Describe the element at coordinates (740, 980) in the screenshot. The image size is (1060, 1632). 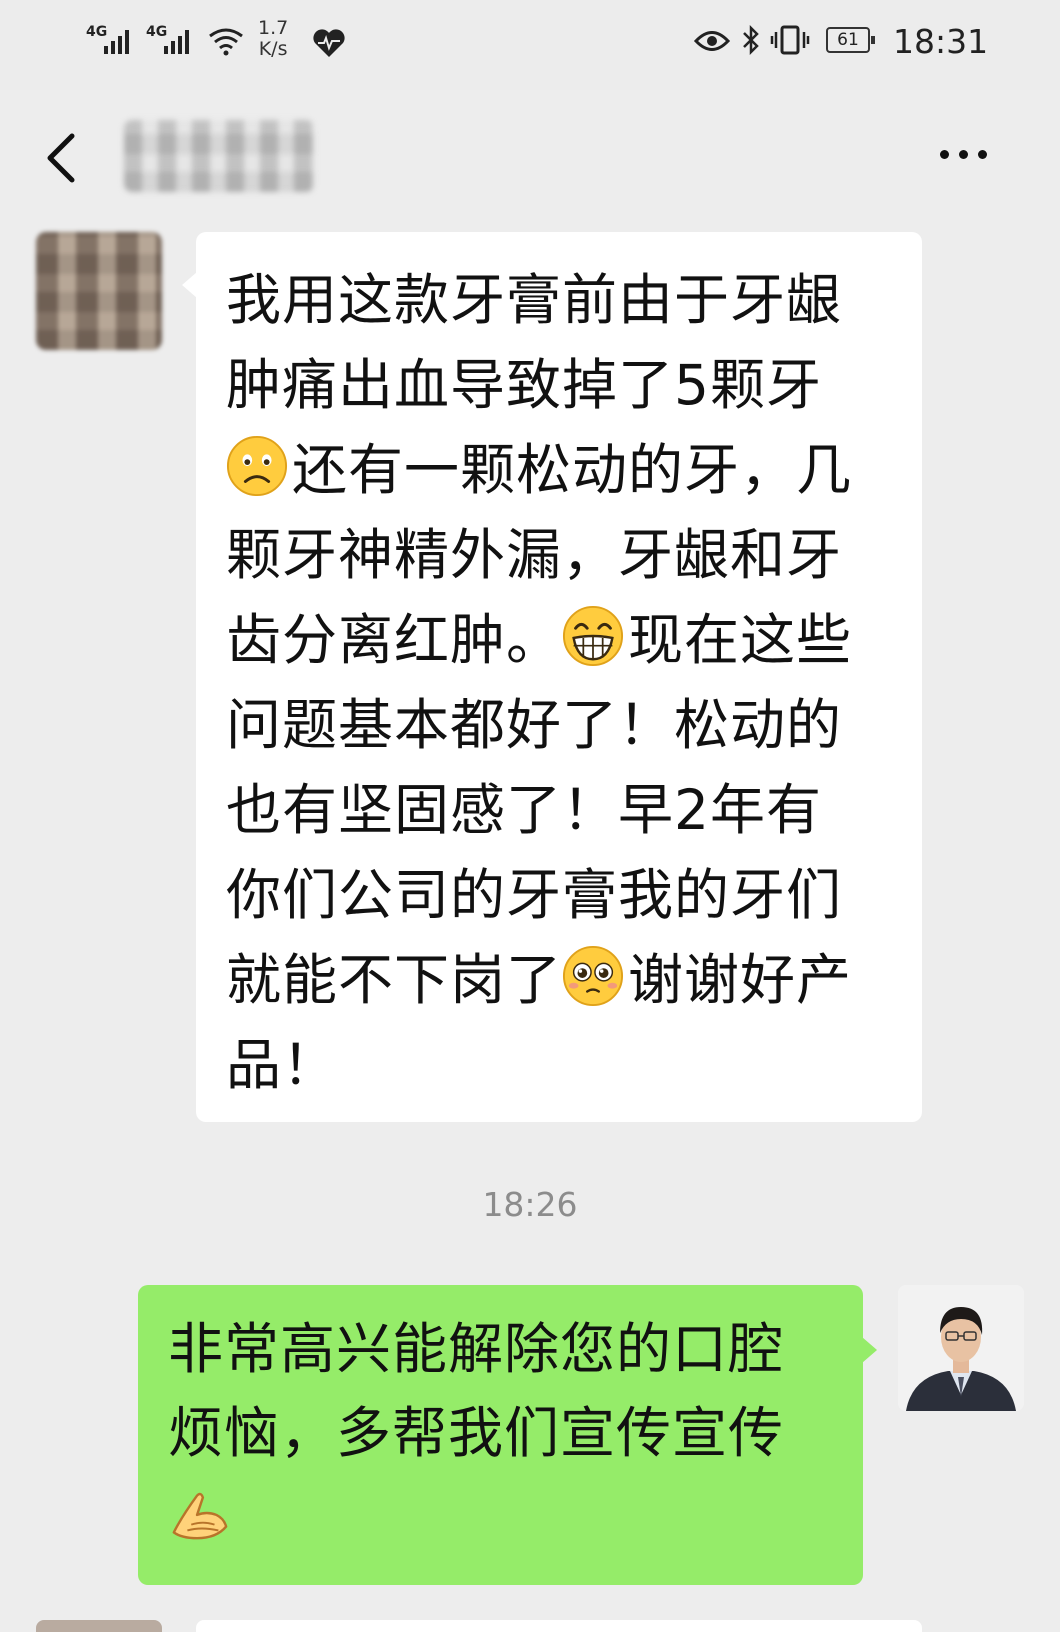
I see `message-text-segment: 谢谢好产` at that location.